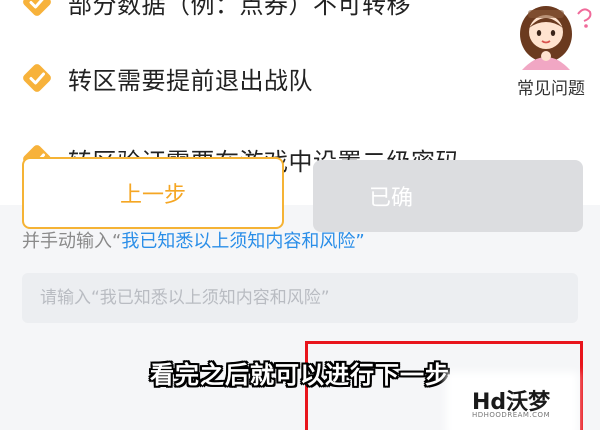 This screenshot has width=600, height=430. I want to click on confirm-instruction: 并手动输入“我已知悉以上须知内容和风险”, so click(193, 240).